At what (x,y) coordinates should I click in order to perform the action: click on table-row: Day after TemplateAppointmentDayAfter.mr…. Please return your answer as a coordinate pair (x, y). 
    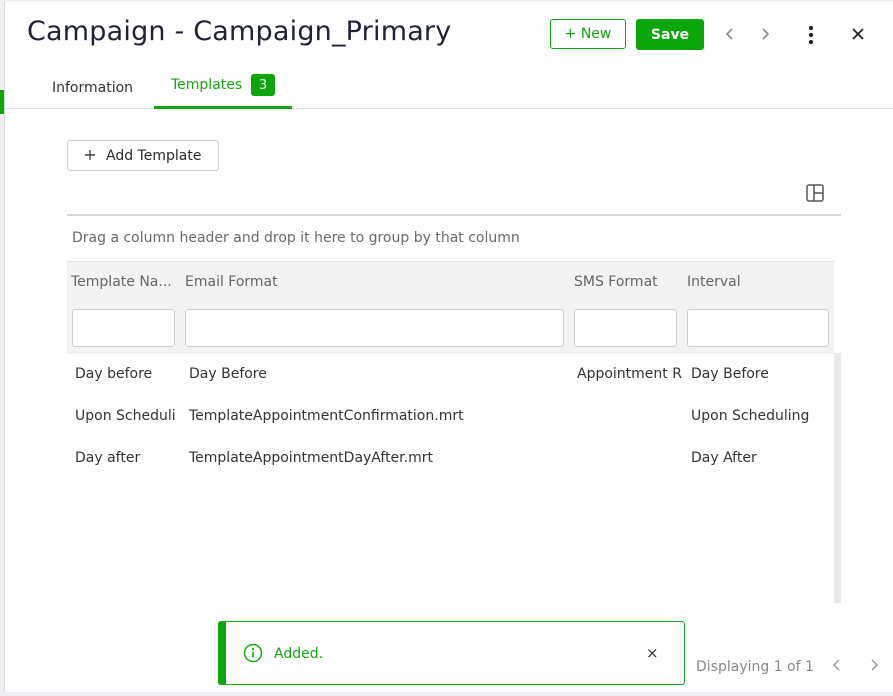
    Looking at the image, I should click on (450, 458).